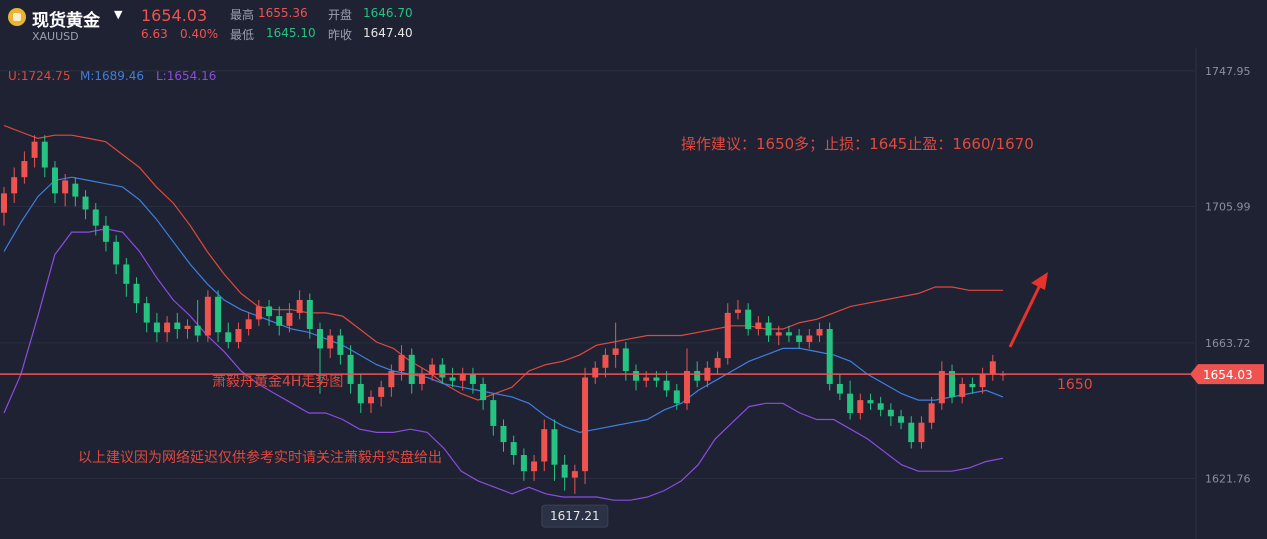 Image resolution: width=1267 pixels, height=539 pixels. I want to click on strategy-annotation: 操作建议：1650多；止损：1645止盈：1660/1670, so click(857, 144).